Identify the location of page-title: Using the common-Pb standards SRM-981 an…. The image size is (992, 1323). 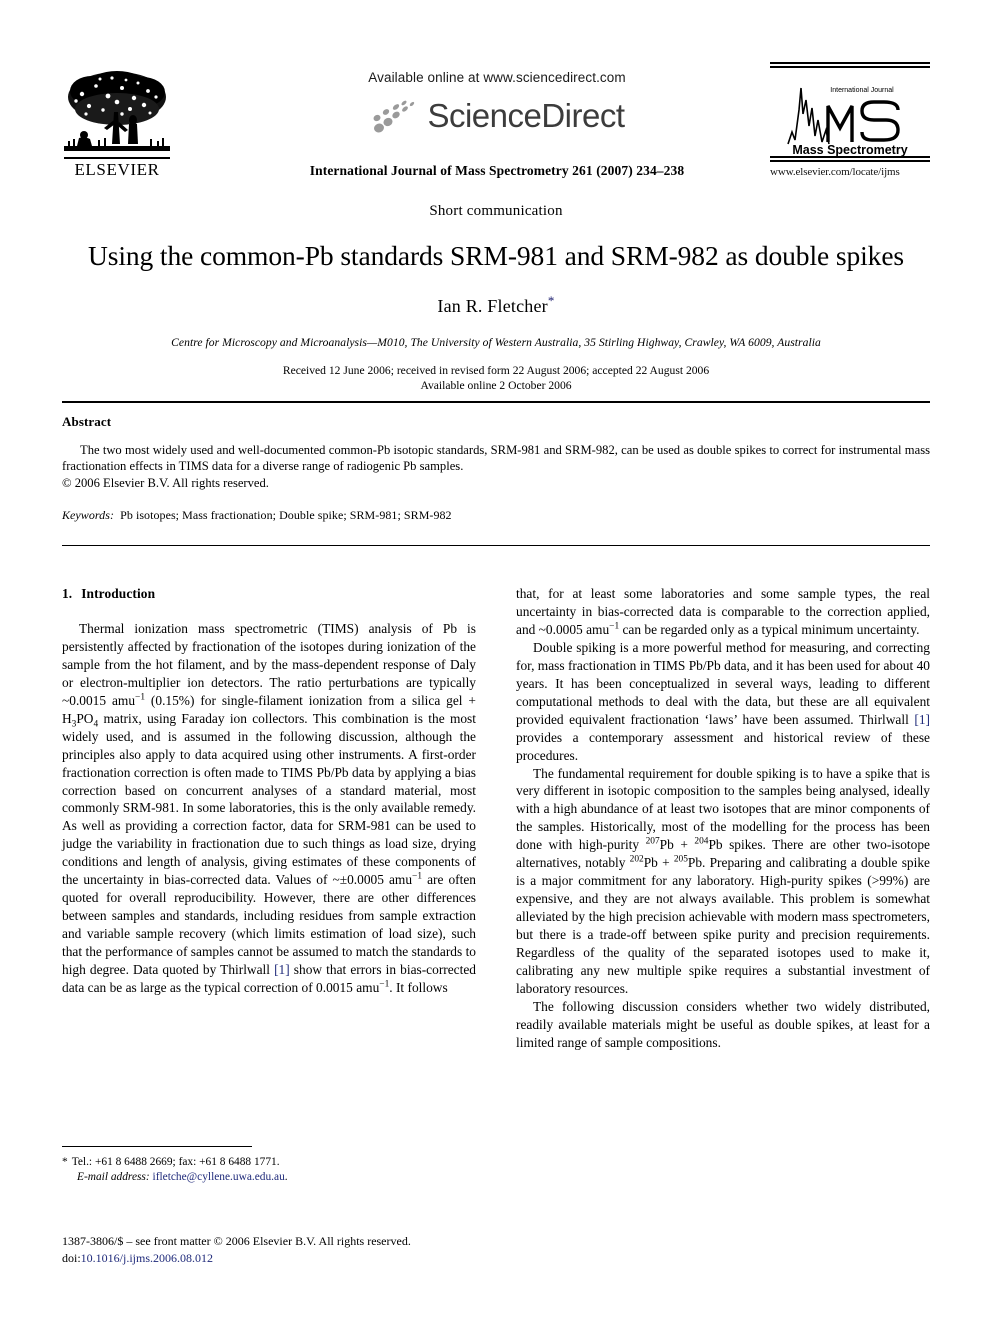
(496, 255).